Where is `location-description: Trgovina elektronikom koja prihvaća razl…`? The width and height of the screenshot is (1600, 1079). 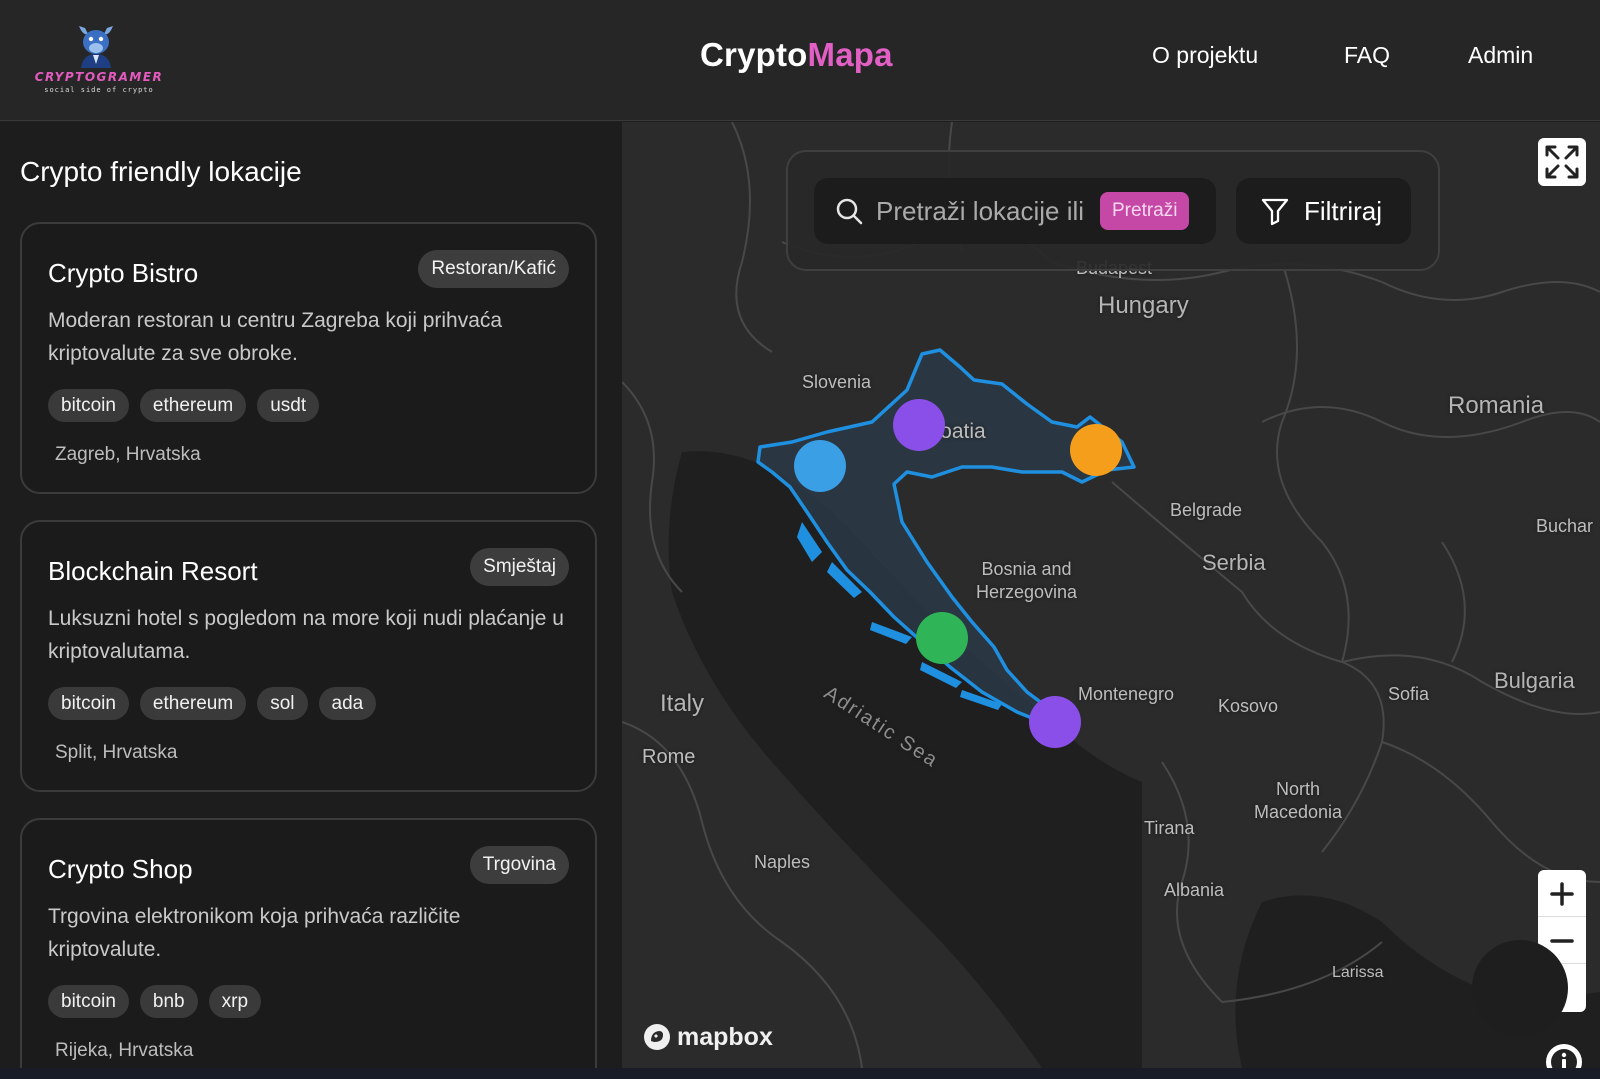
location-description: Trgovina elektronikom koja prihvaća razl… is located at coordinates (254, 933).